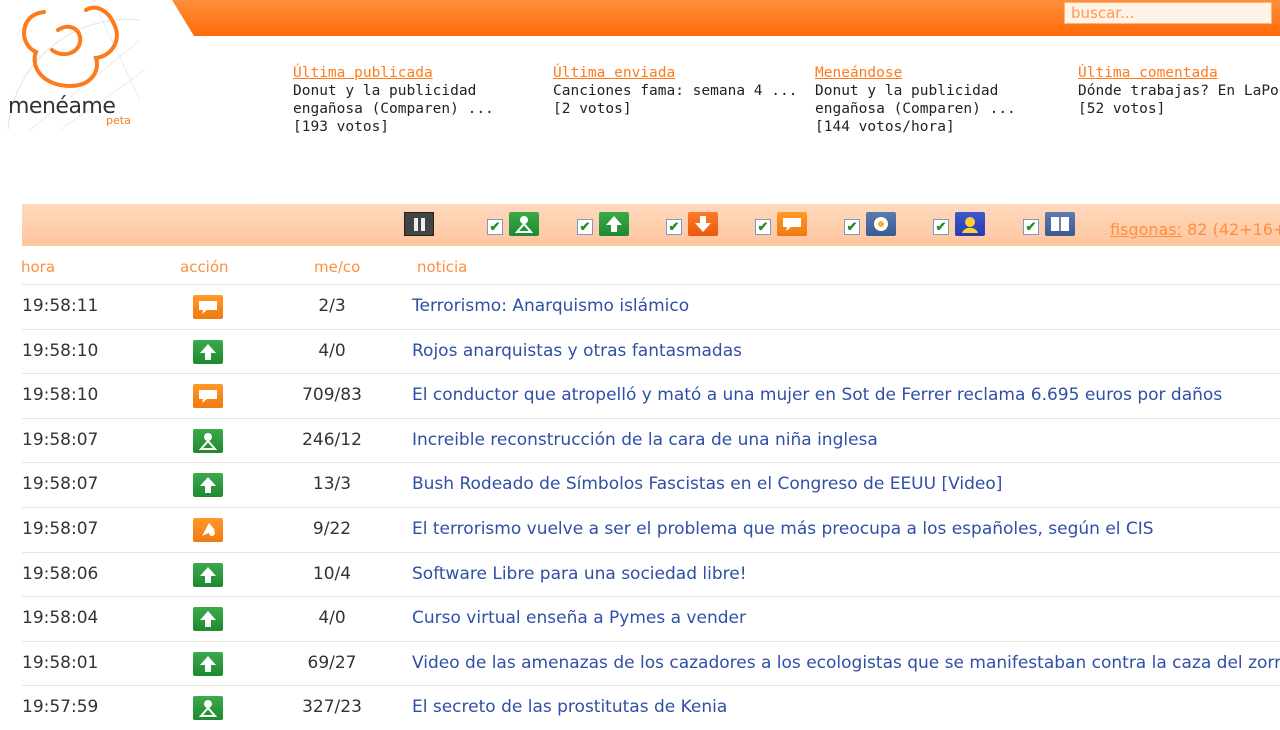 The width and height of the screenshot is (1280, 730). I want to click on row-news-link: El secreto de las prostitutas de Kenia, so click(569, 707).